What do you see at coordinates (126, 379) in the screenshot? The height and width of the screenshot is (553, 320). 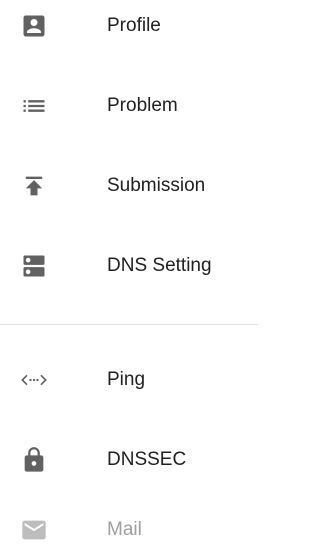 I see `nav-item-label: Ping` at bounding box center [126, 379].